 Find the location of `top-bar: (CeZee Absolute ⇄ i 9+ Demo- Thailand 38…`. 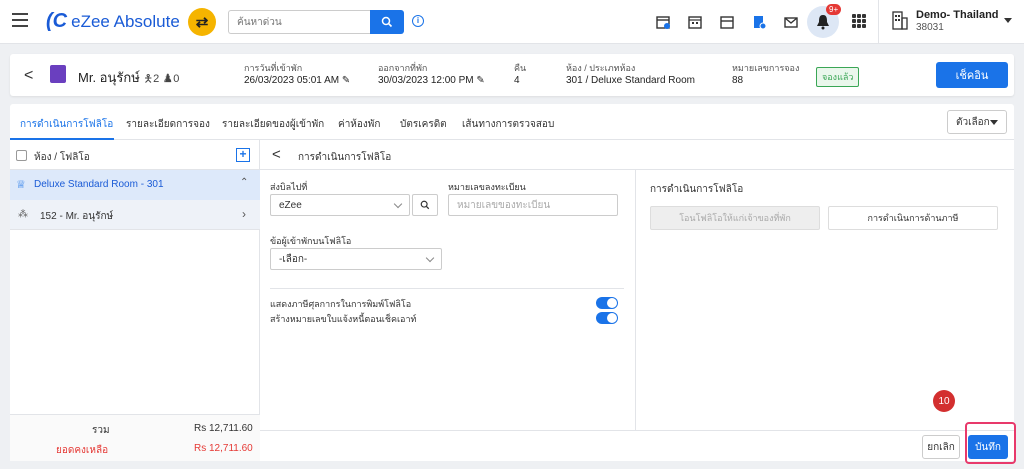

top-bar: (CeZee Absolute ⇄ i 9+ Demo- Thailand 38… is located at coordinates (512, 22).